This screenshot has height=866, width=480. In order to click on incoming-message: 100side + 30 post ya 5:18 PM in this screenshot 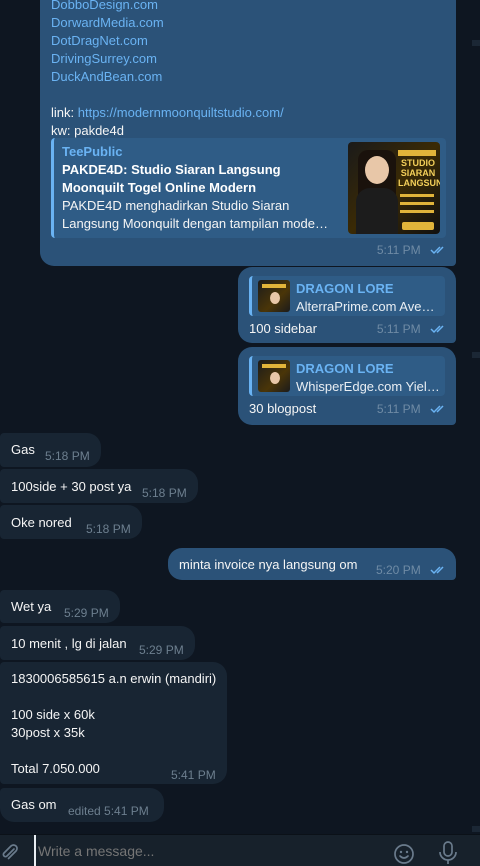, I will do `click(99, 486)`.